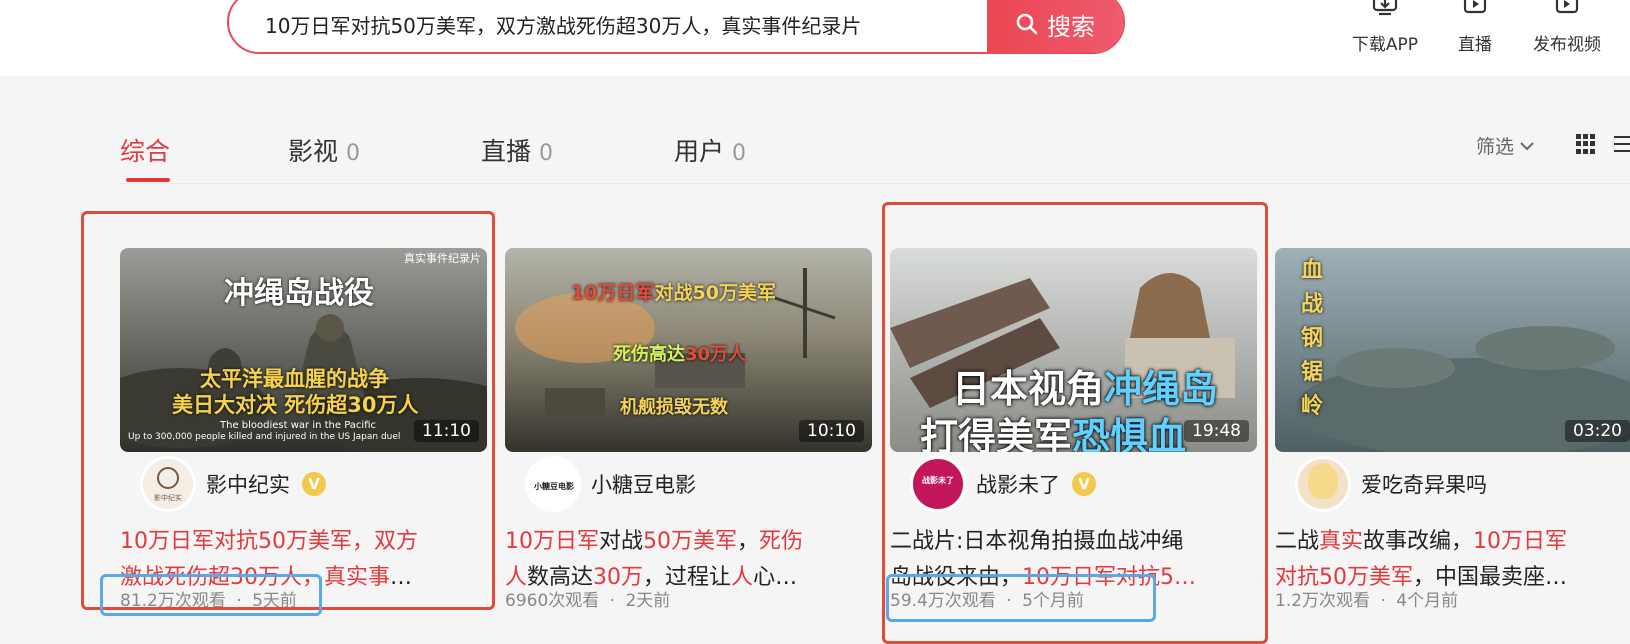  I want to click on thumb-line1-b: 日军, so click(635, 293).